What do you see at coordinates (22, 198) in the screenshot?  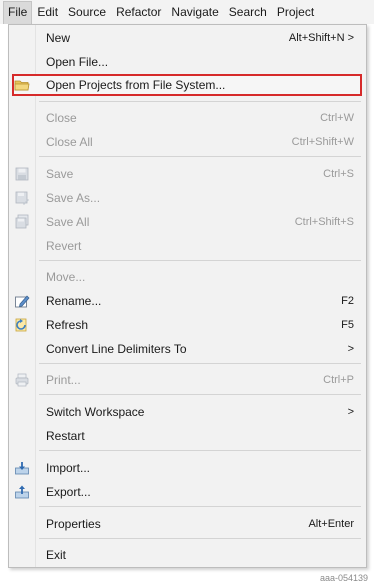 I see `save-as-icon` at bounding box center [22, 198].